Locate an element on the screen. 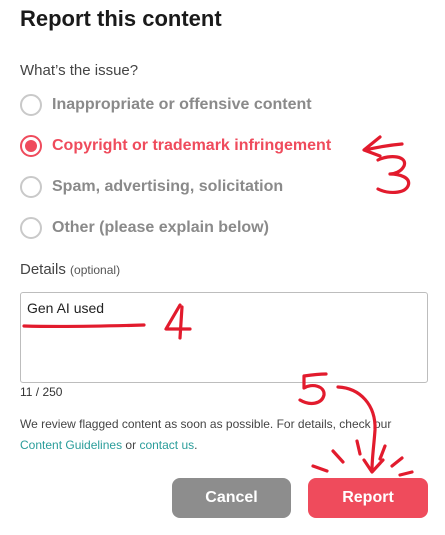 The width and height of the screenshot is (445, 535). dialog-title: Report this content is located at coordinates (121, 18).